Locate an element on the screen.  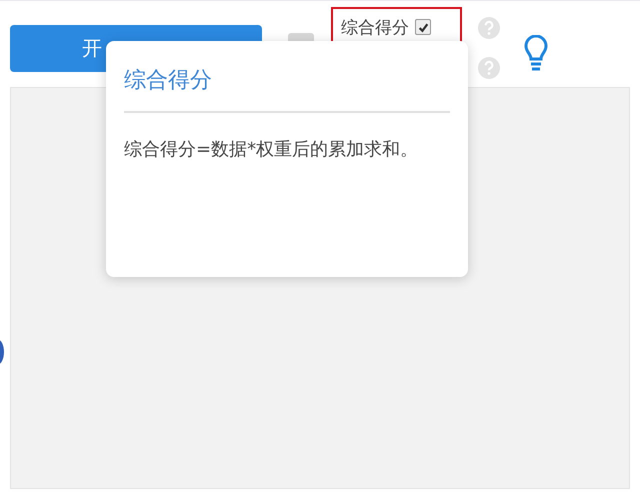
tooltip-title: 综合得分 is located at coordinates (168, 81).